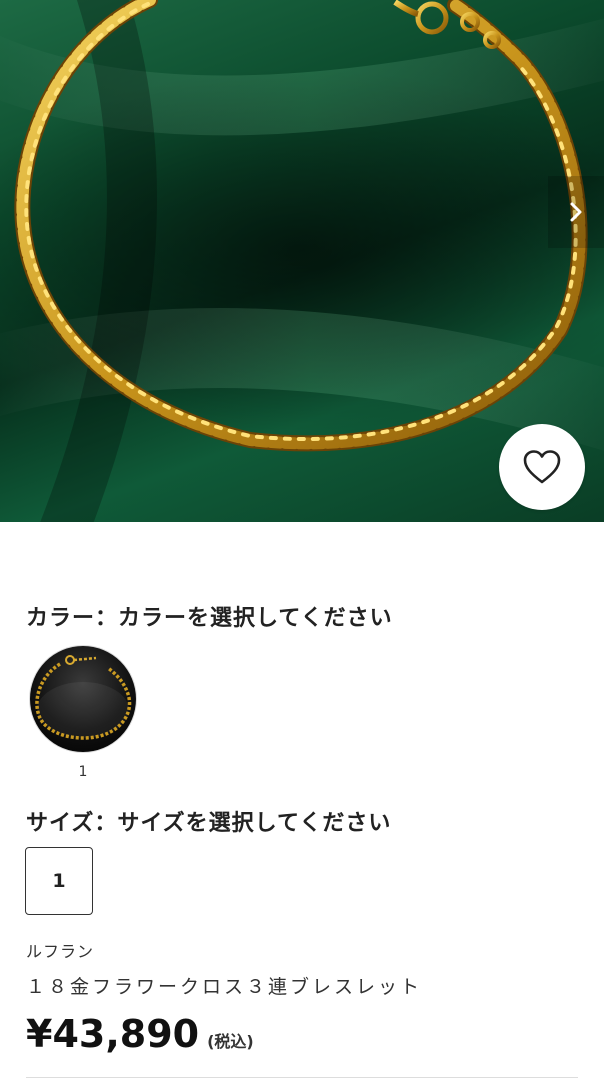 This screenshot has height=1080, width=604. I want to click on color-swatch-option, so click(83, 699).